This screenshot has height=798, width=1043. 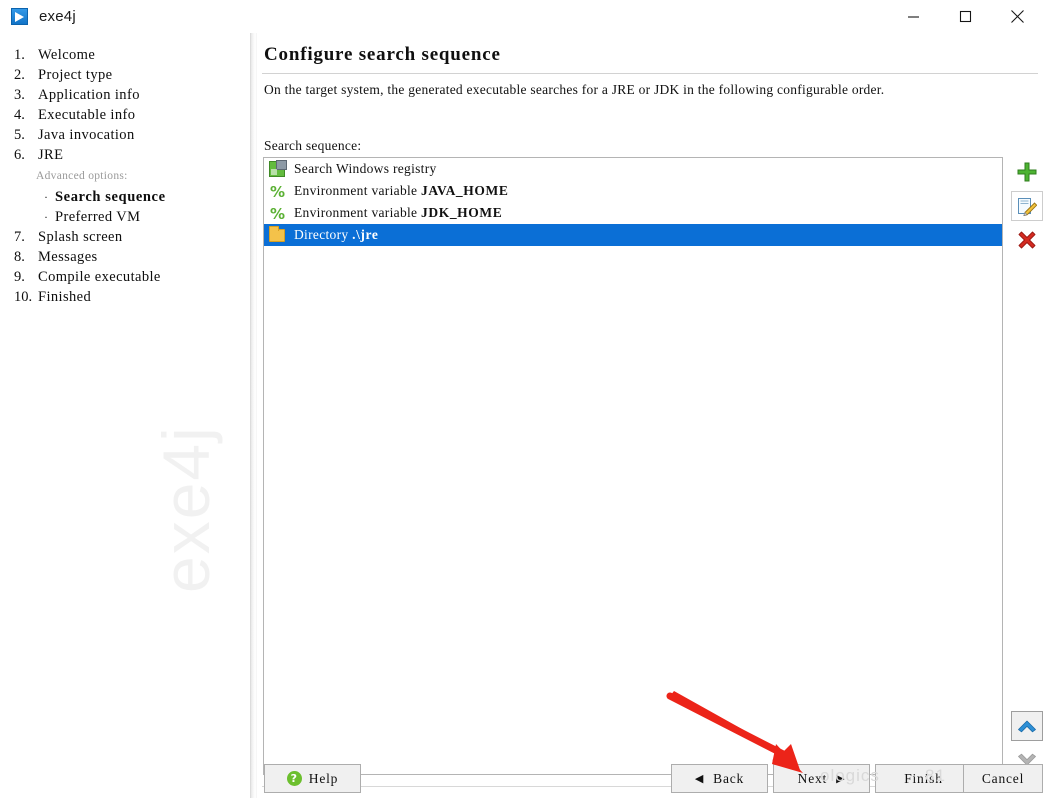 I want to click on list-item-label: Directory .\jre, so click(x=336, y=234).